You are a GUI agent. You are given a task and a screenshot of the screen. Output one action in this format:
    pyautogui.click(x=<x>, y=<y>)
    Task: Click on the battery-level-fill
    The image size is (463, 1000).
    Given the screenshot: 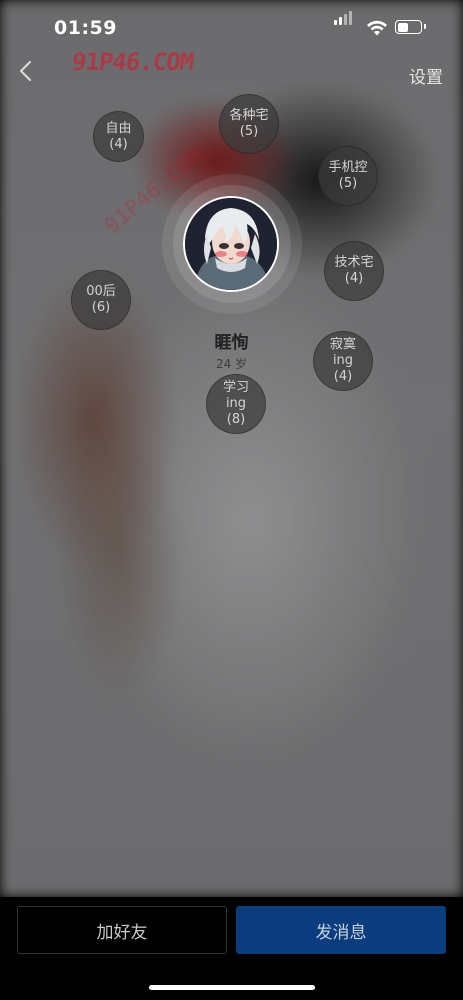 What is the action you would take?
    pyautogui.click(x=402, y=27)
    